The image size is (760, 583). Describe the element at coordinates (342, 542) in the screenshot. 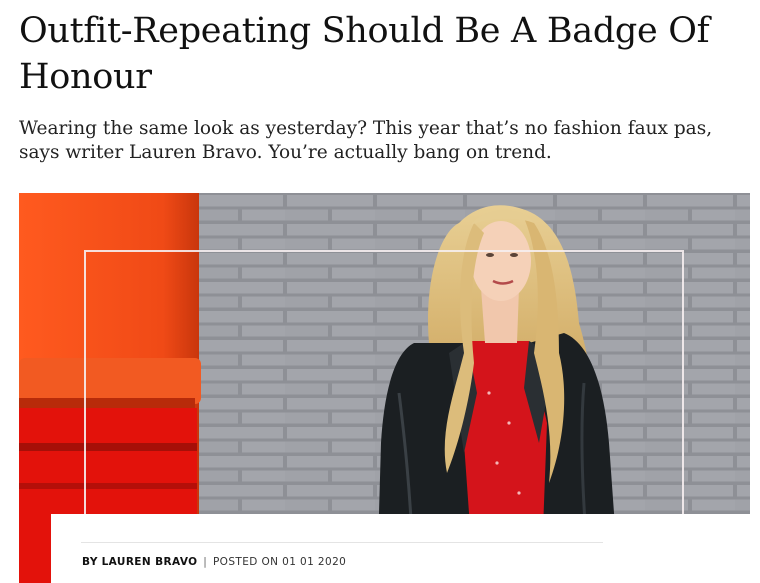

I see `byline-divider` at that location.